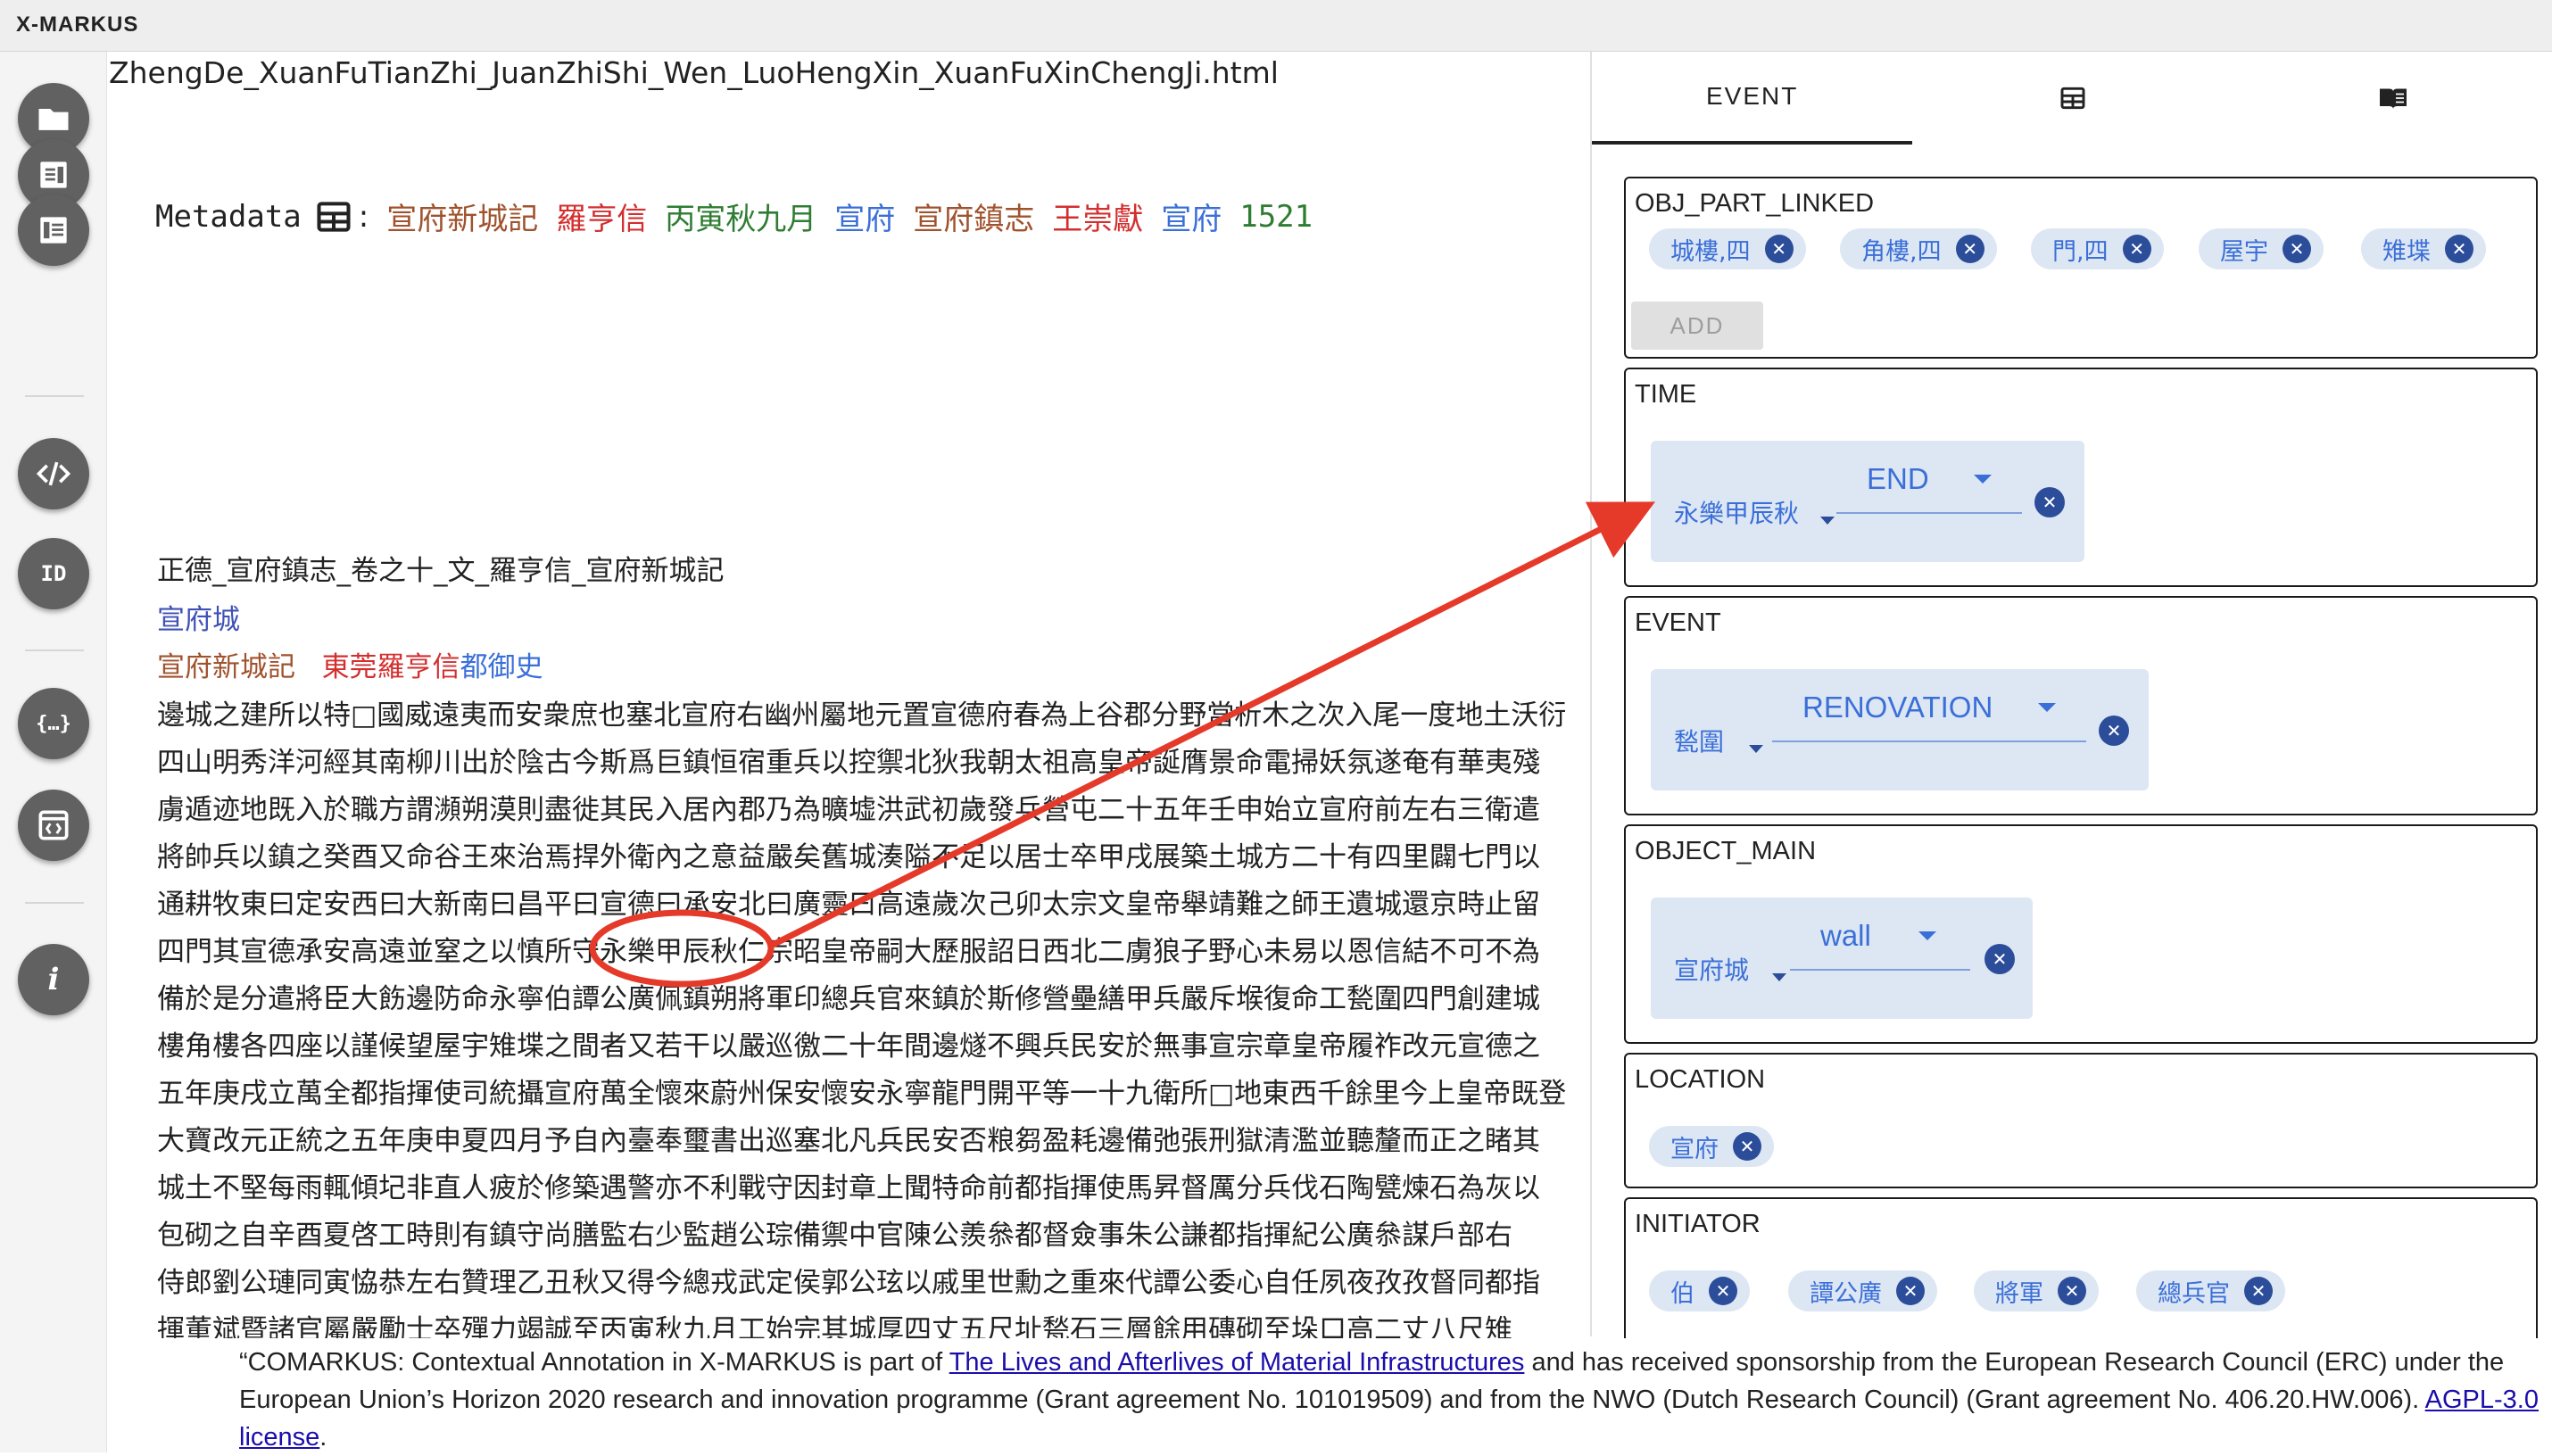 The image size is (2552, 1456). Describe the element at coordinates (53, 980) in the screenshot. I see `info-icon: i` at that location.